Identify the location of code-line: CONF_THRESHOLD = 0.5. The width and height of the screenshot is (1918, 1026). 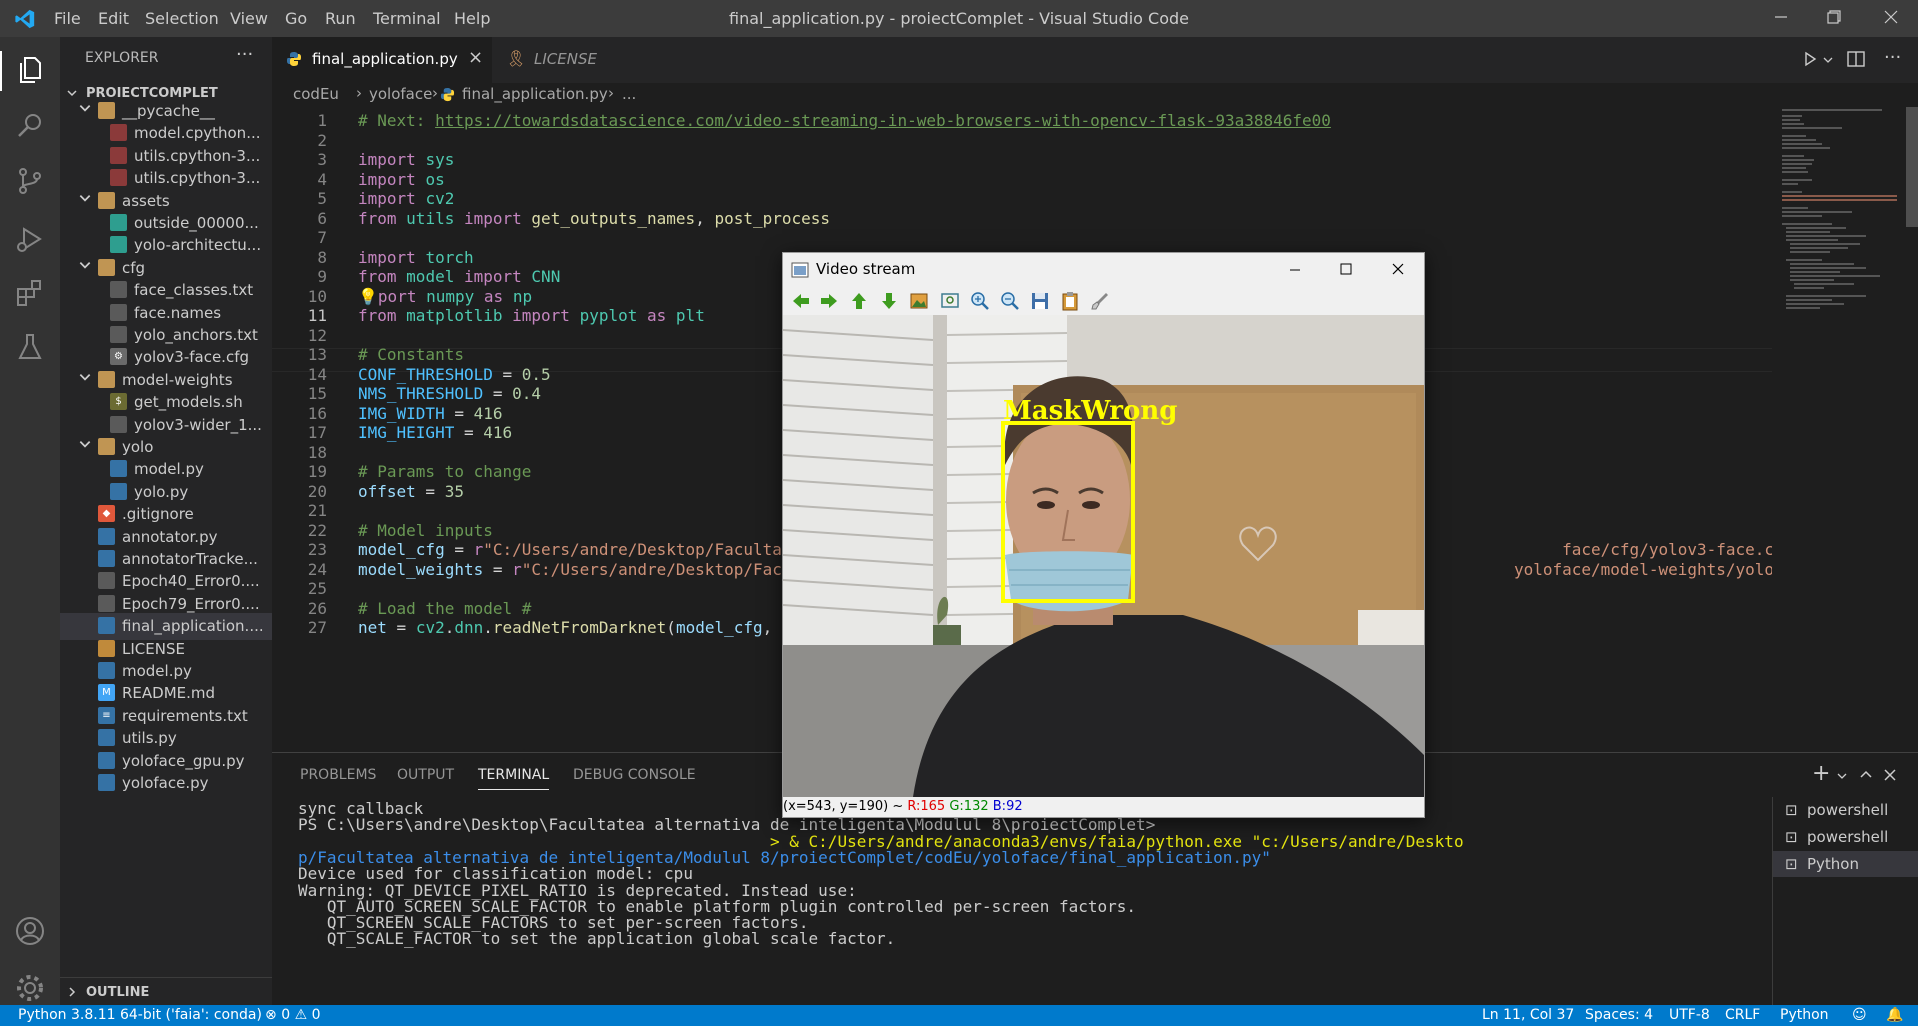
(454, 374).